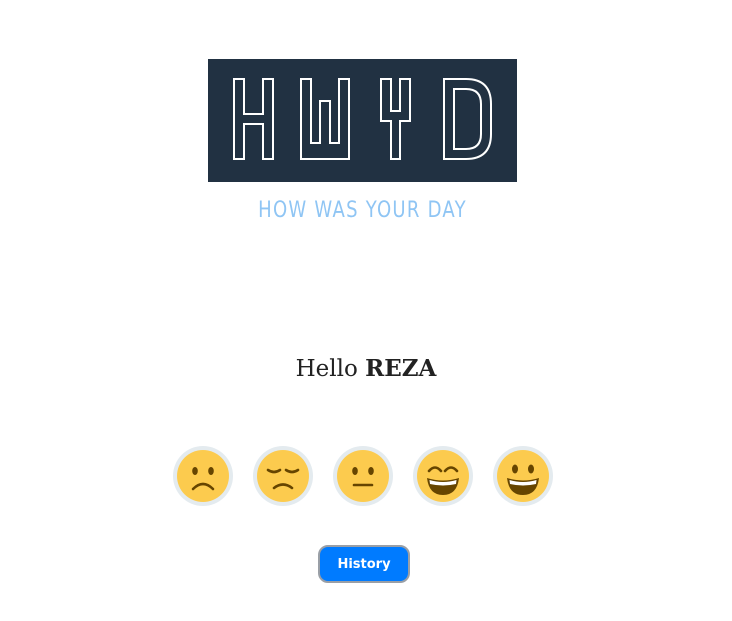 The width and height of the screenshot is (732, 621). I want to click on slightly-frowning-face-icon, so click(203, 476).